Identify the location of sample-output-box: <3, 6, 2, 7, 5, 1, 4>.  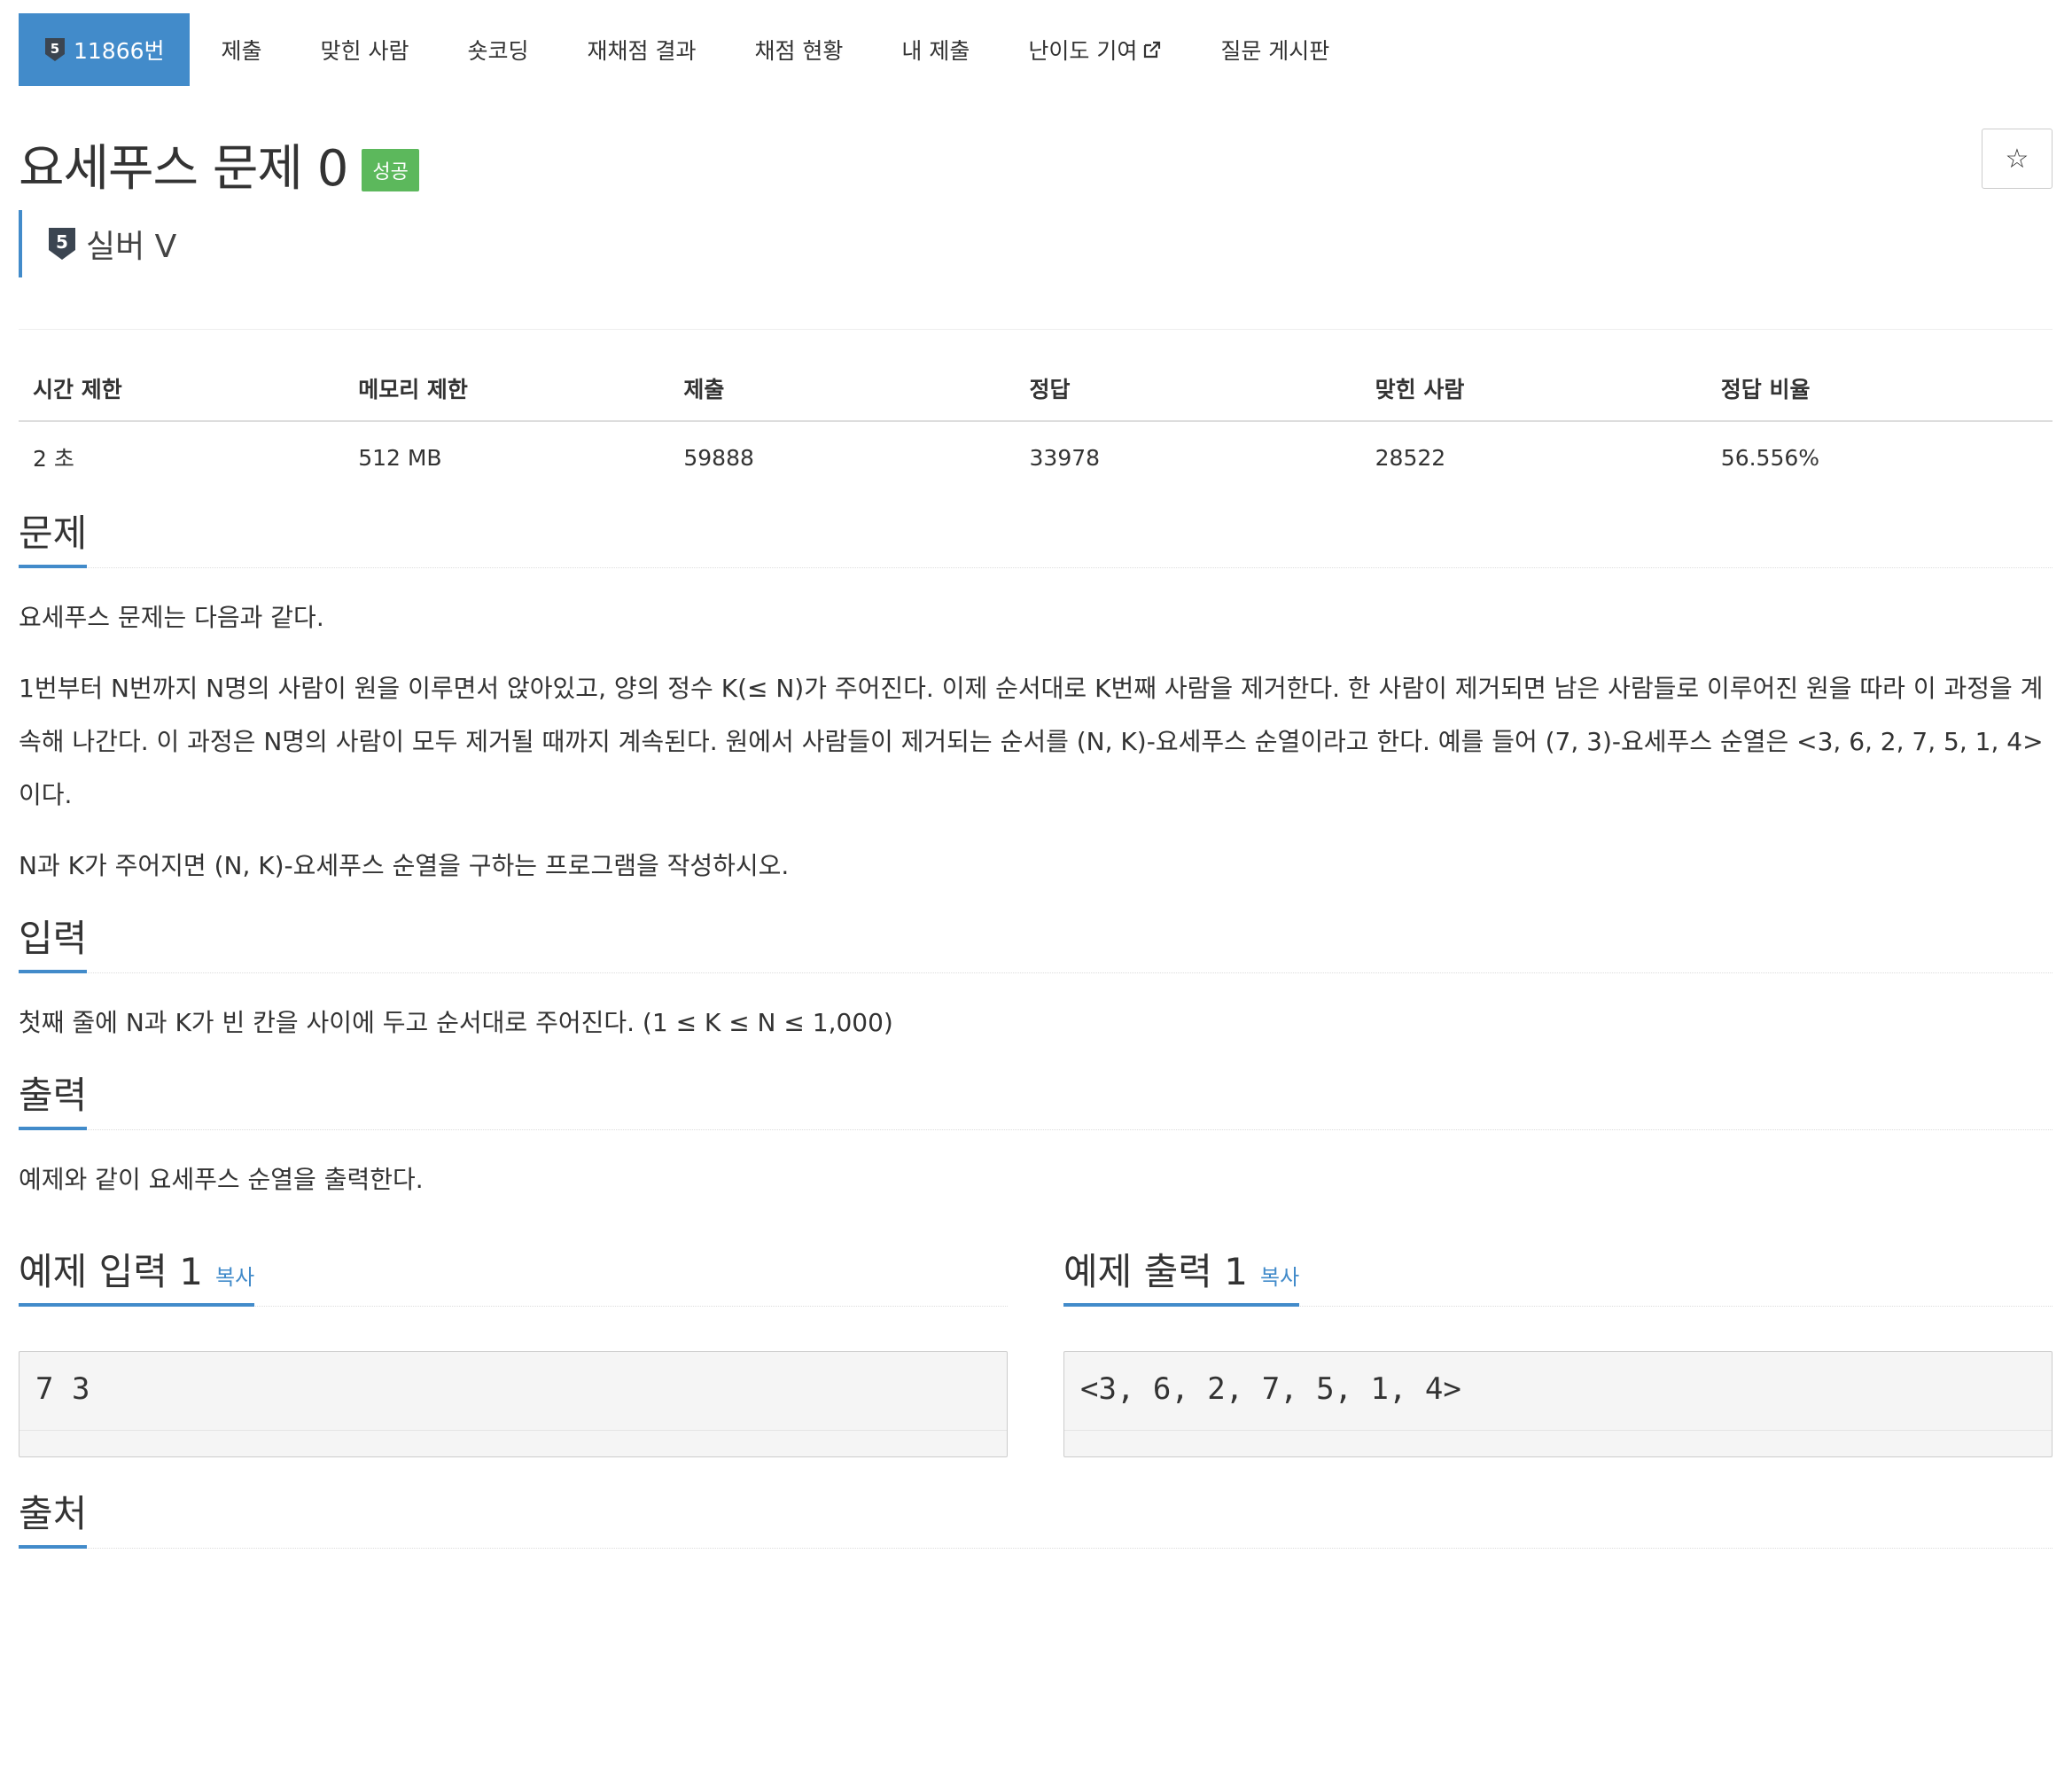
(1558, 1404).